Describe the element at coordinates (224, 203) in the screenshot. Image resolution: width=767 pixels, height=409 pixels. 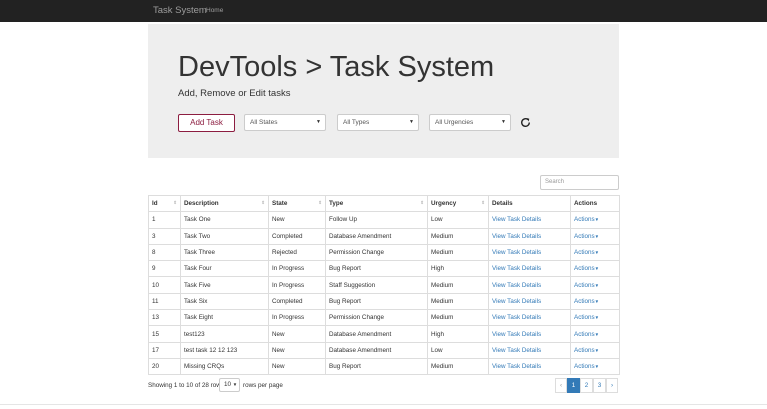
I see `column-header-description: Description ⇕` at that location.